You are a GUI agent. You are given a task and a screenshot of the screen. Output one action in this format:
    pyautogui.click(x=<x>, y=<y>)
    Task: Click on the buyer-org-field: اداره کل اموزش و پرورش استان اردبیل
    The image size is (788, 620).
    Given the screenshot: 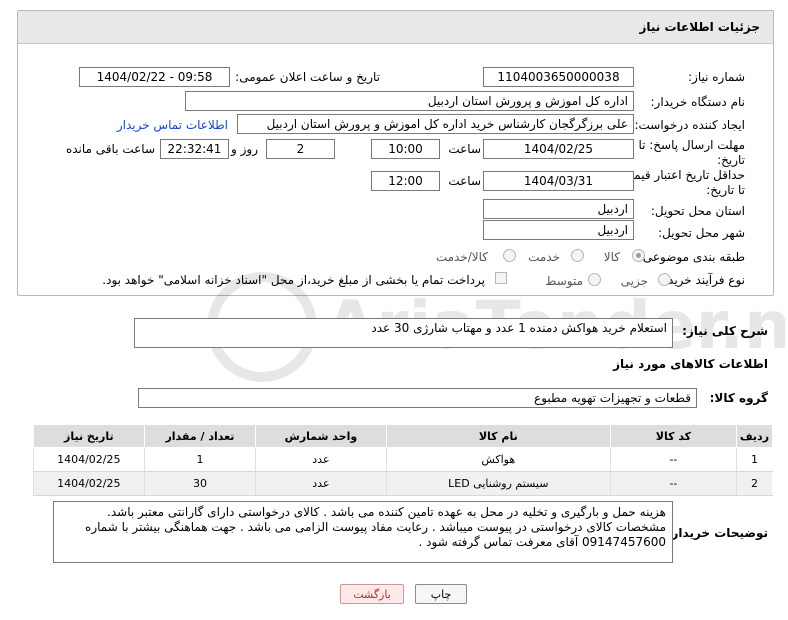 What is the action you would take?
    pyautogui.click(x=409, y=101)
    